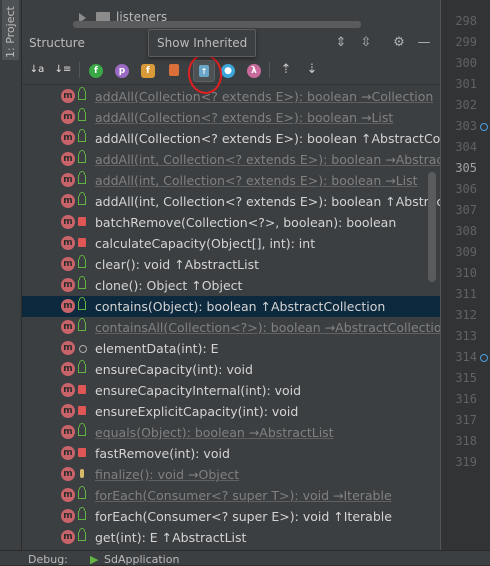 The image size is (490, 566). What do you see at coordinates (466, 21) in the screenshot?
I see `line-number: 298` at bounding box center [466, 21].